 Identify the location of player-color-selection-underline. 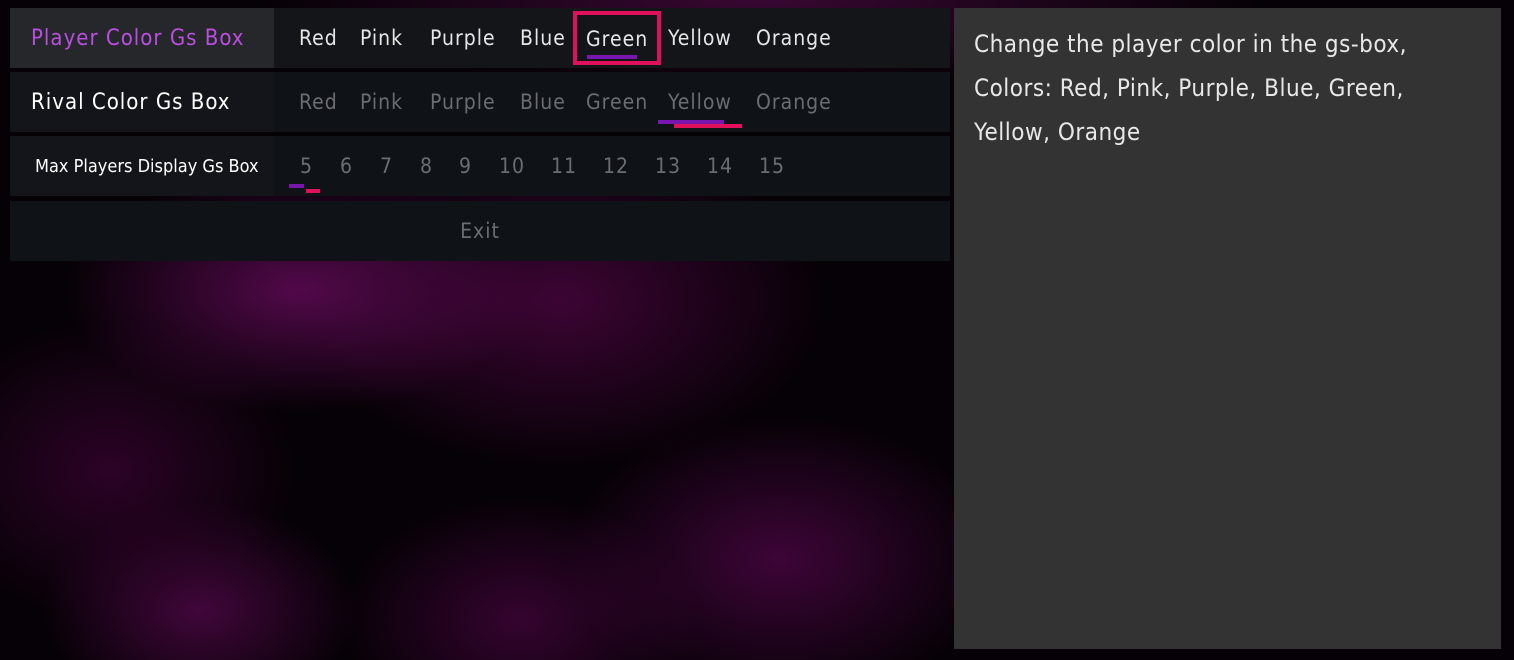
(612, 57).